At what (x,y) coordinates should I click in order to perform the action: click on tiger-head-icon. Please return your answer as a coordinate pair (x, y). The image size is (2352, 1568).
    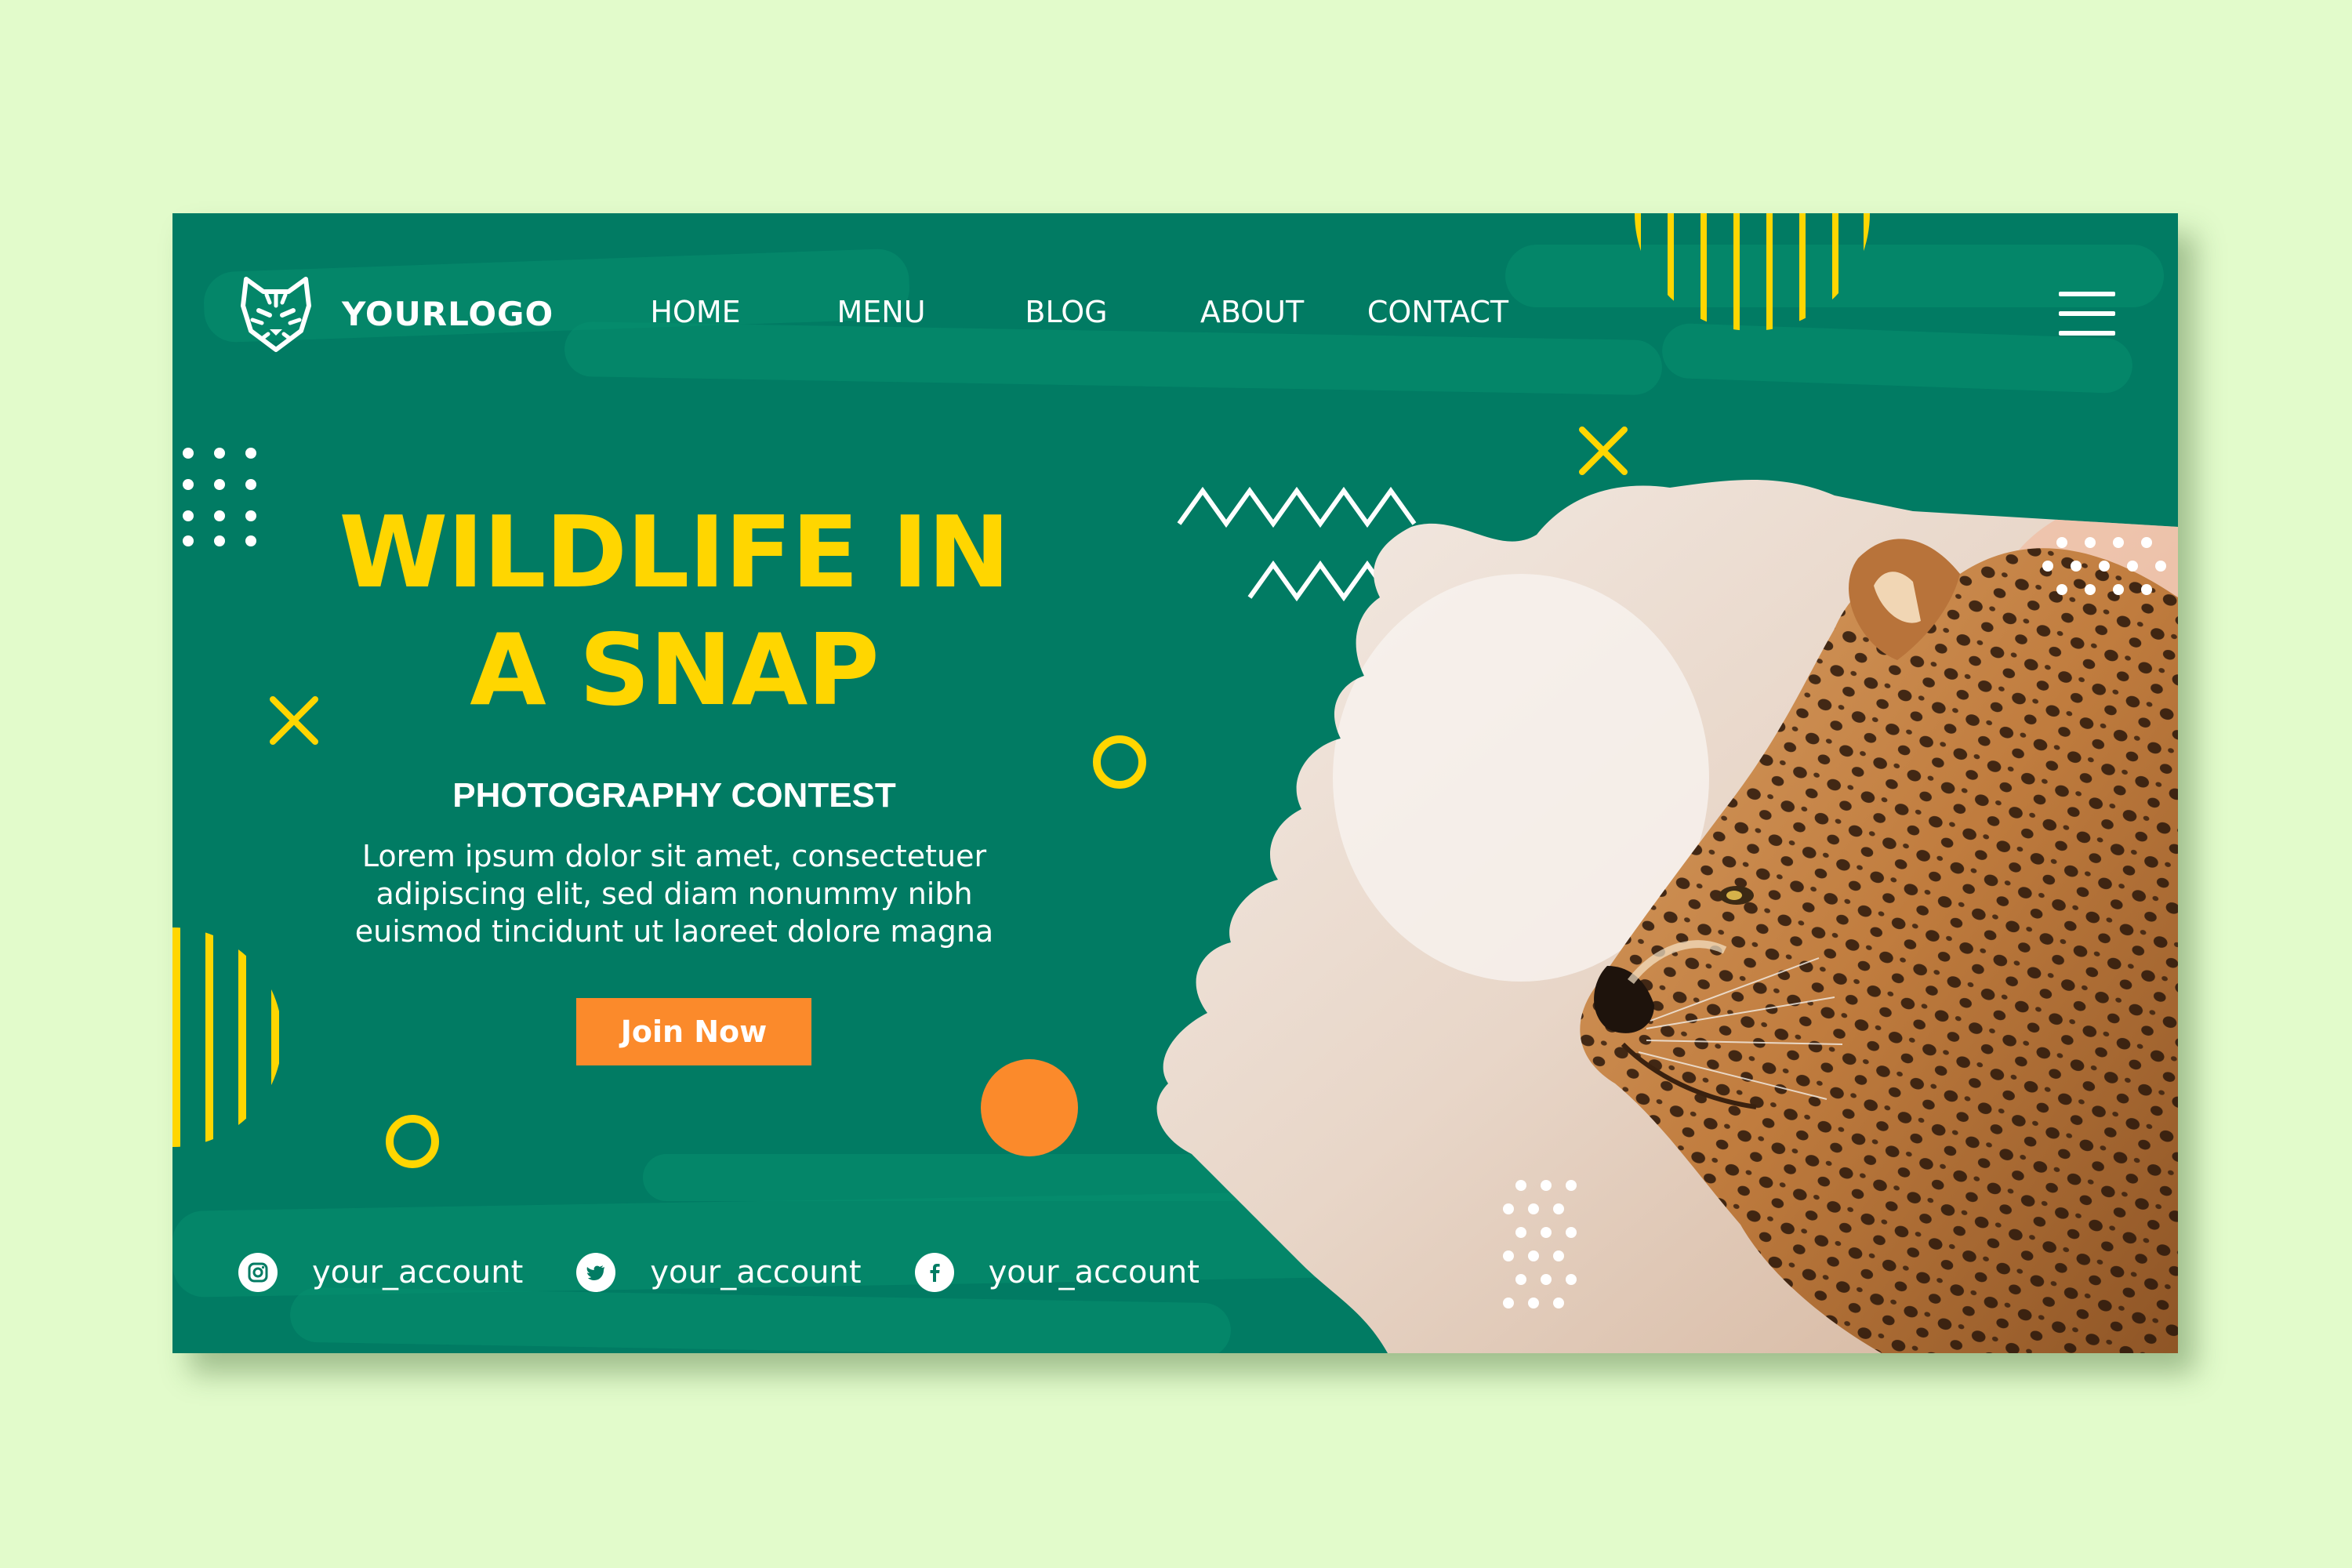
    Looking at the image, I should click on (276, 314).